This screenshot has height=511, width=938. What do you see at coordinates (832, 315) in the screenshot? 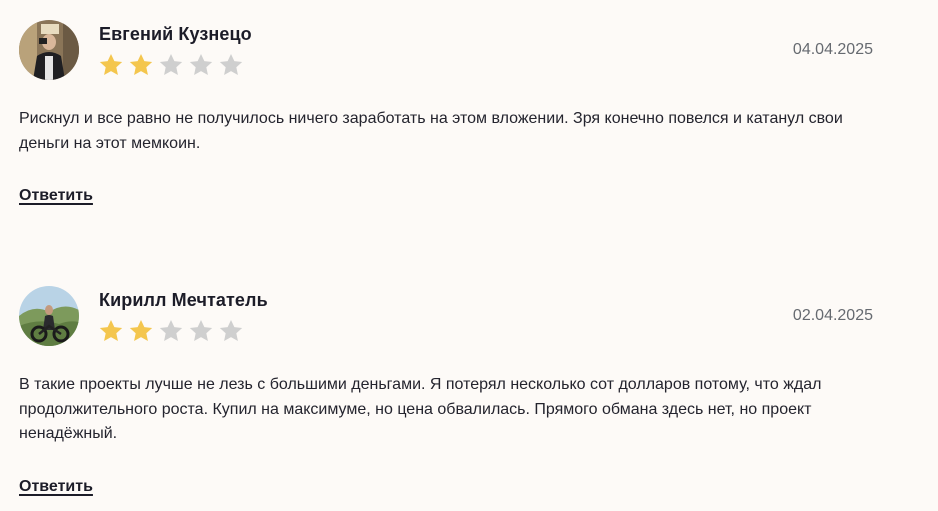
I see `review-date: 02.04.2025` at bounding box center [832, 315].